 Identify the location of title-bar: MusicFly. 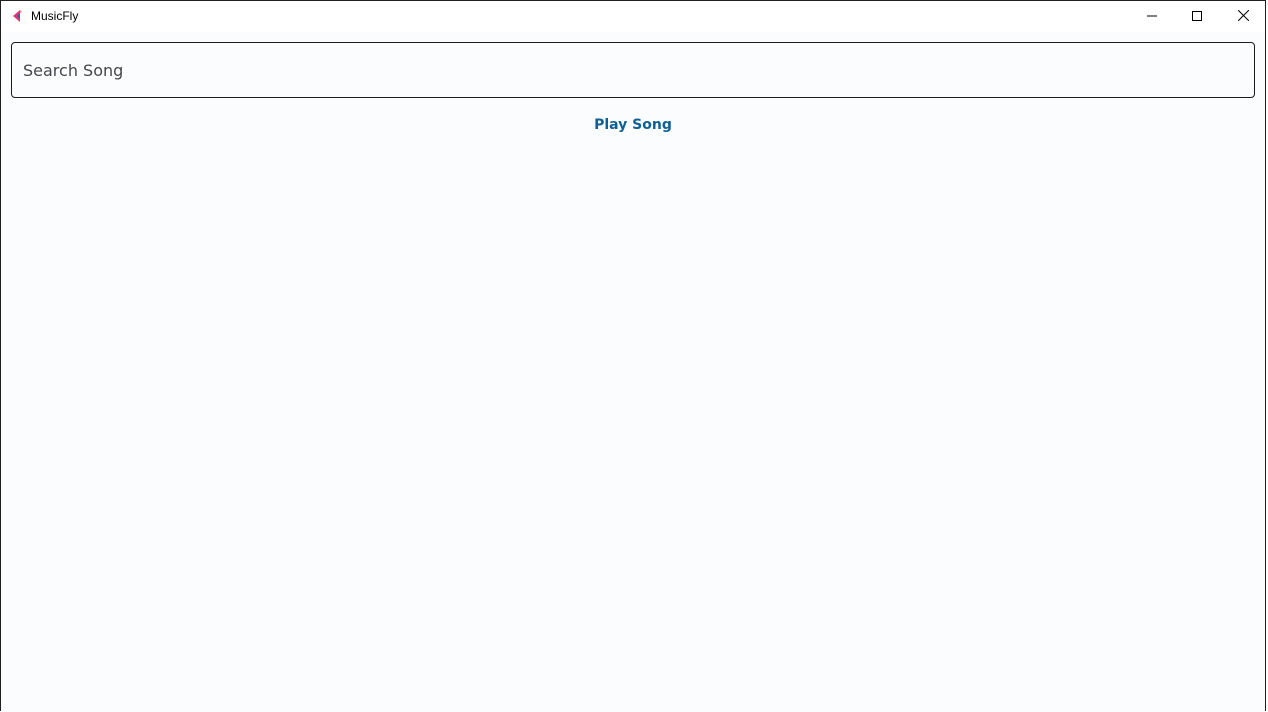
(633, 16).